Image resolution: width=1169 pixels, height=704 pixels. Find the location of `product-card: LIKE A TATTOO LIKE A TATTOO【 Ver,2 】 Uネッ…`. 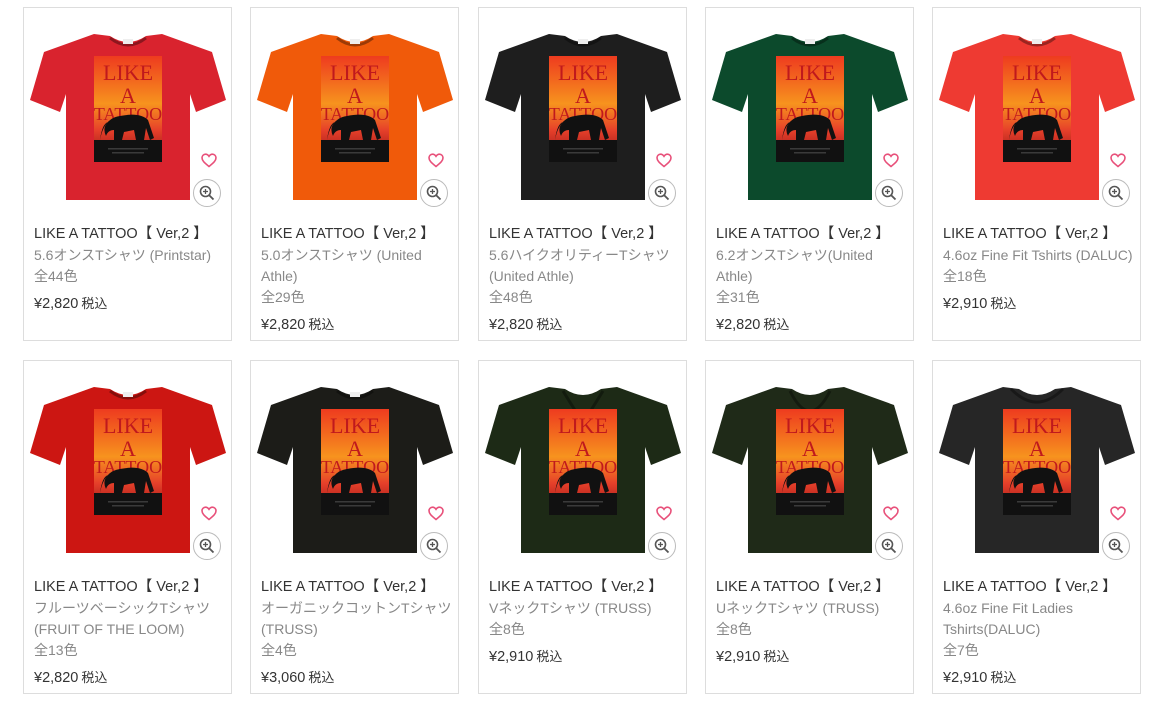

product-card: LIKE A TATTOO LIKE A TATTOO【 Ver,2 】 Uネッ… is located at coordinates (809, 527).